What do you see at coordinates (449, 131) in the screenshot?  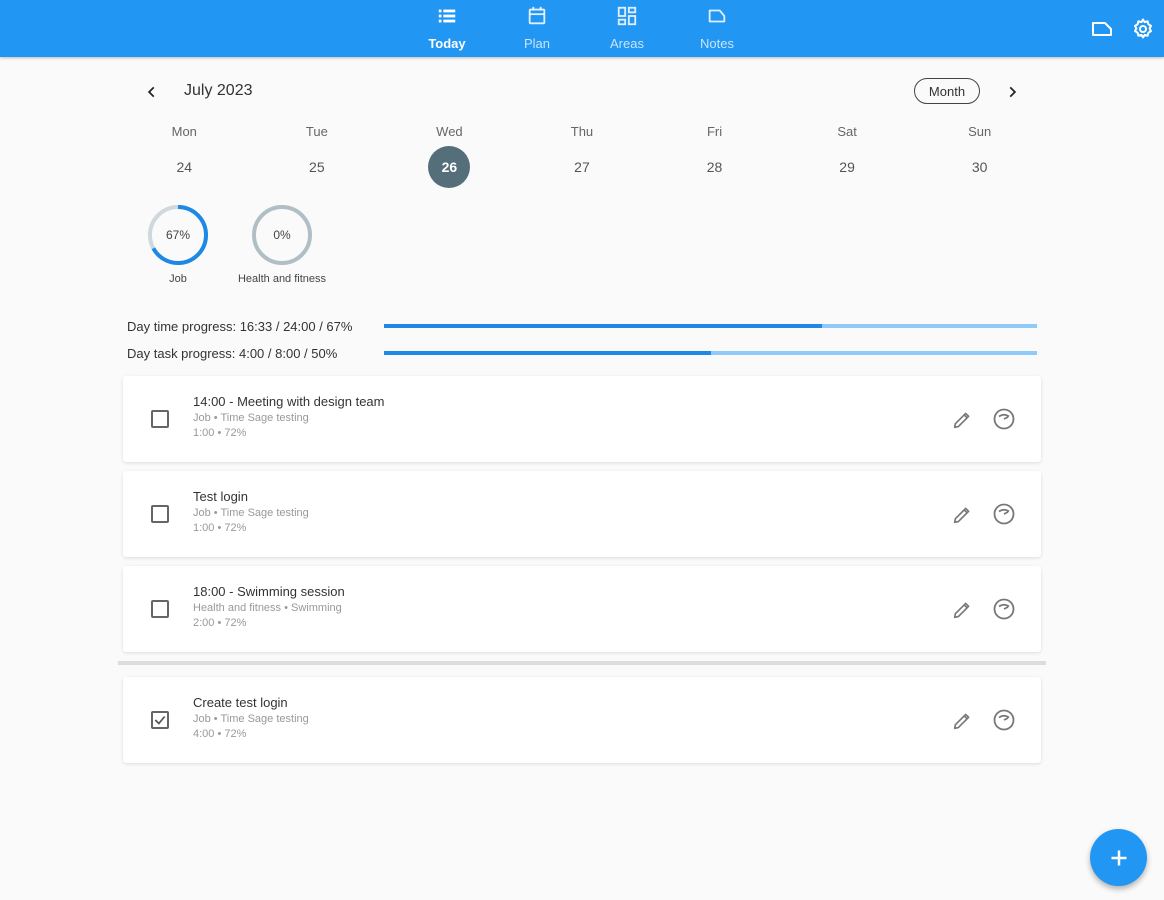 I see `weekday-label: Wed` at bounding box center [449, 131].